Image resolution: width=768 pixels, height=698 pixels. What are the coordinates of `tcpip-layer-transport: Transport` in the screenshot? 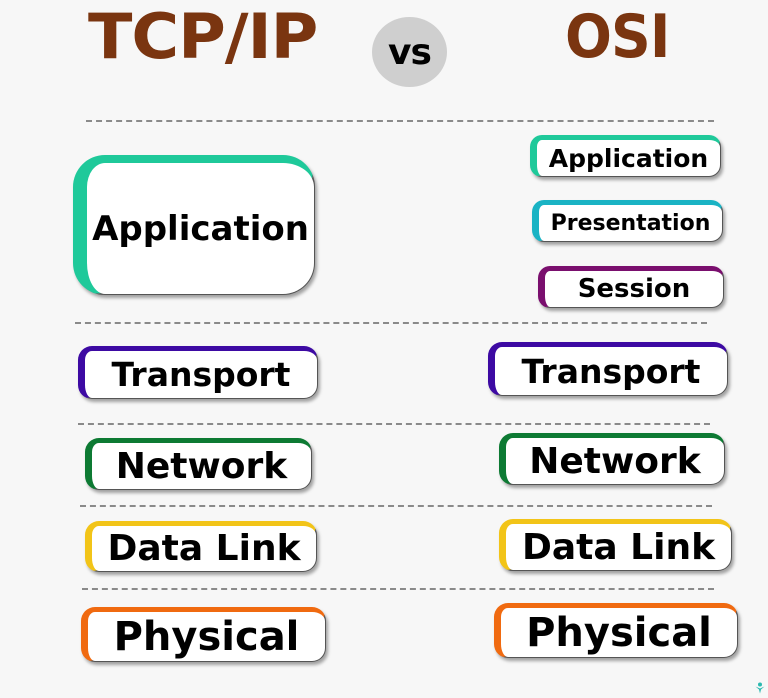 It's located at (198, 372).